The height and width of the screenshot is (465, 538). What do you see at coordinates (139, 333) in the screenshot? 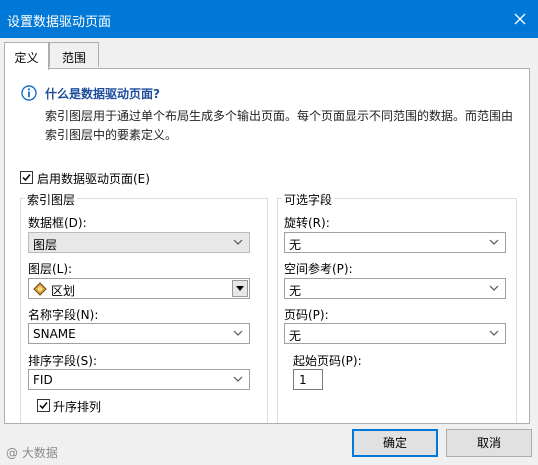
I see `name-field-select: SNAME` at bounding box center [139, 333].